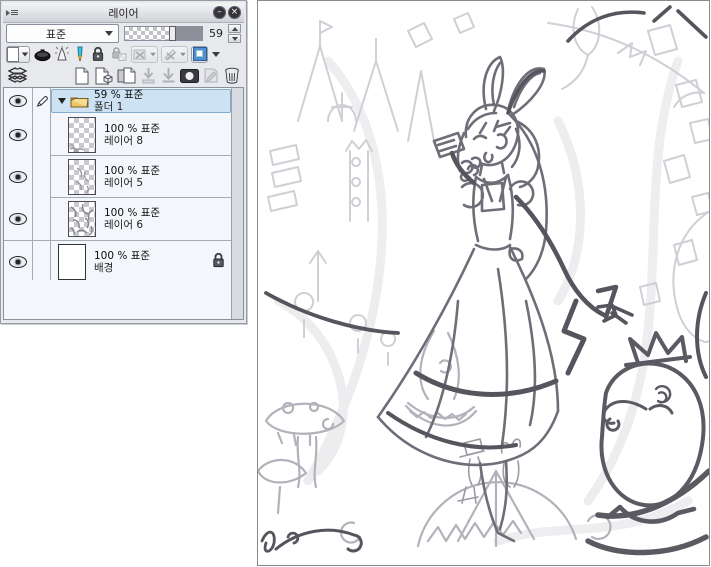 This screenshot has width=711, height=567. Describe the element at coordinates (235, 38) in the screenshot. I see `opacity-down-button` at that location.